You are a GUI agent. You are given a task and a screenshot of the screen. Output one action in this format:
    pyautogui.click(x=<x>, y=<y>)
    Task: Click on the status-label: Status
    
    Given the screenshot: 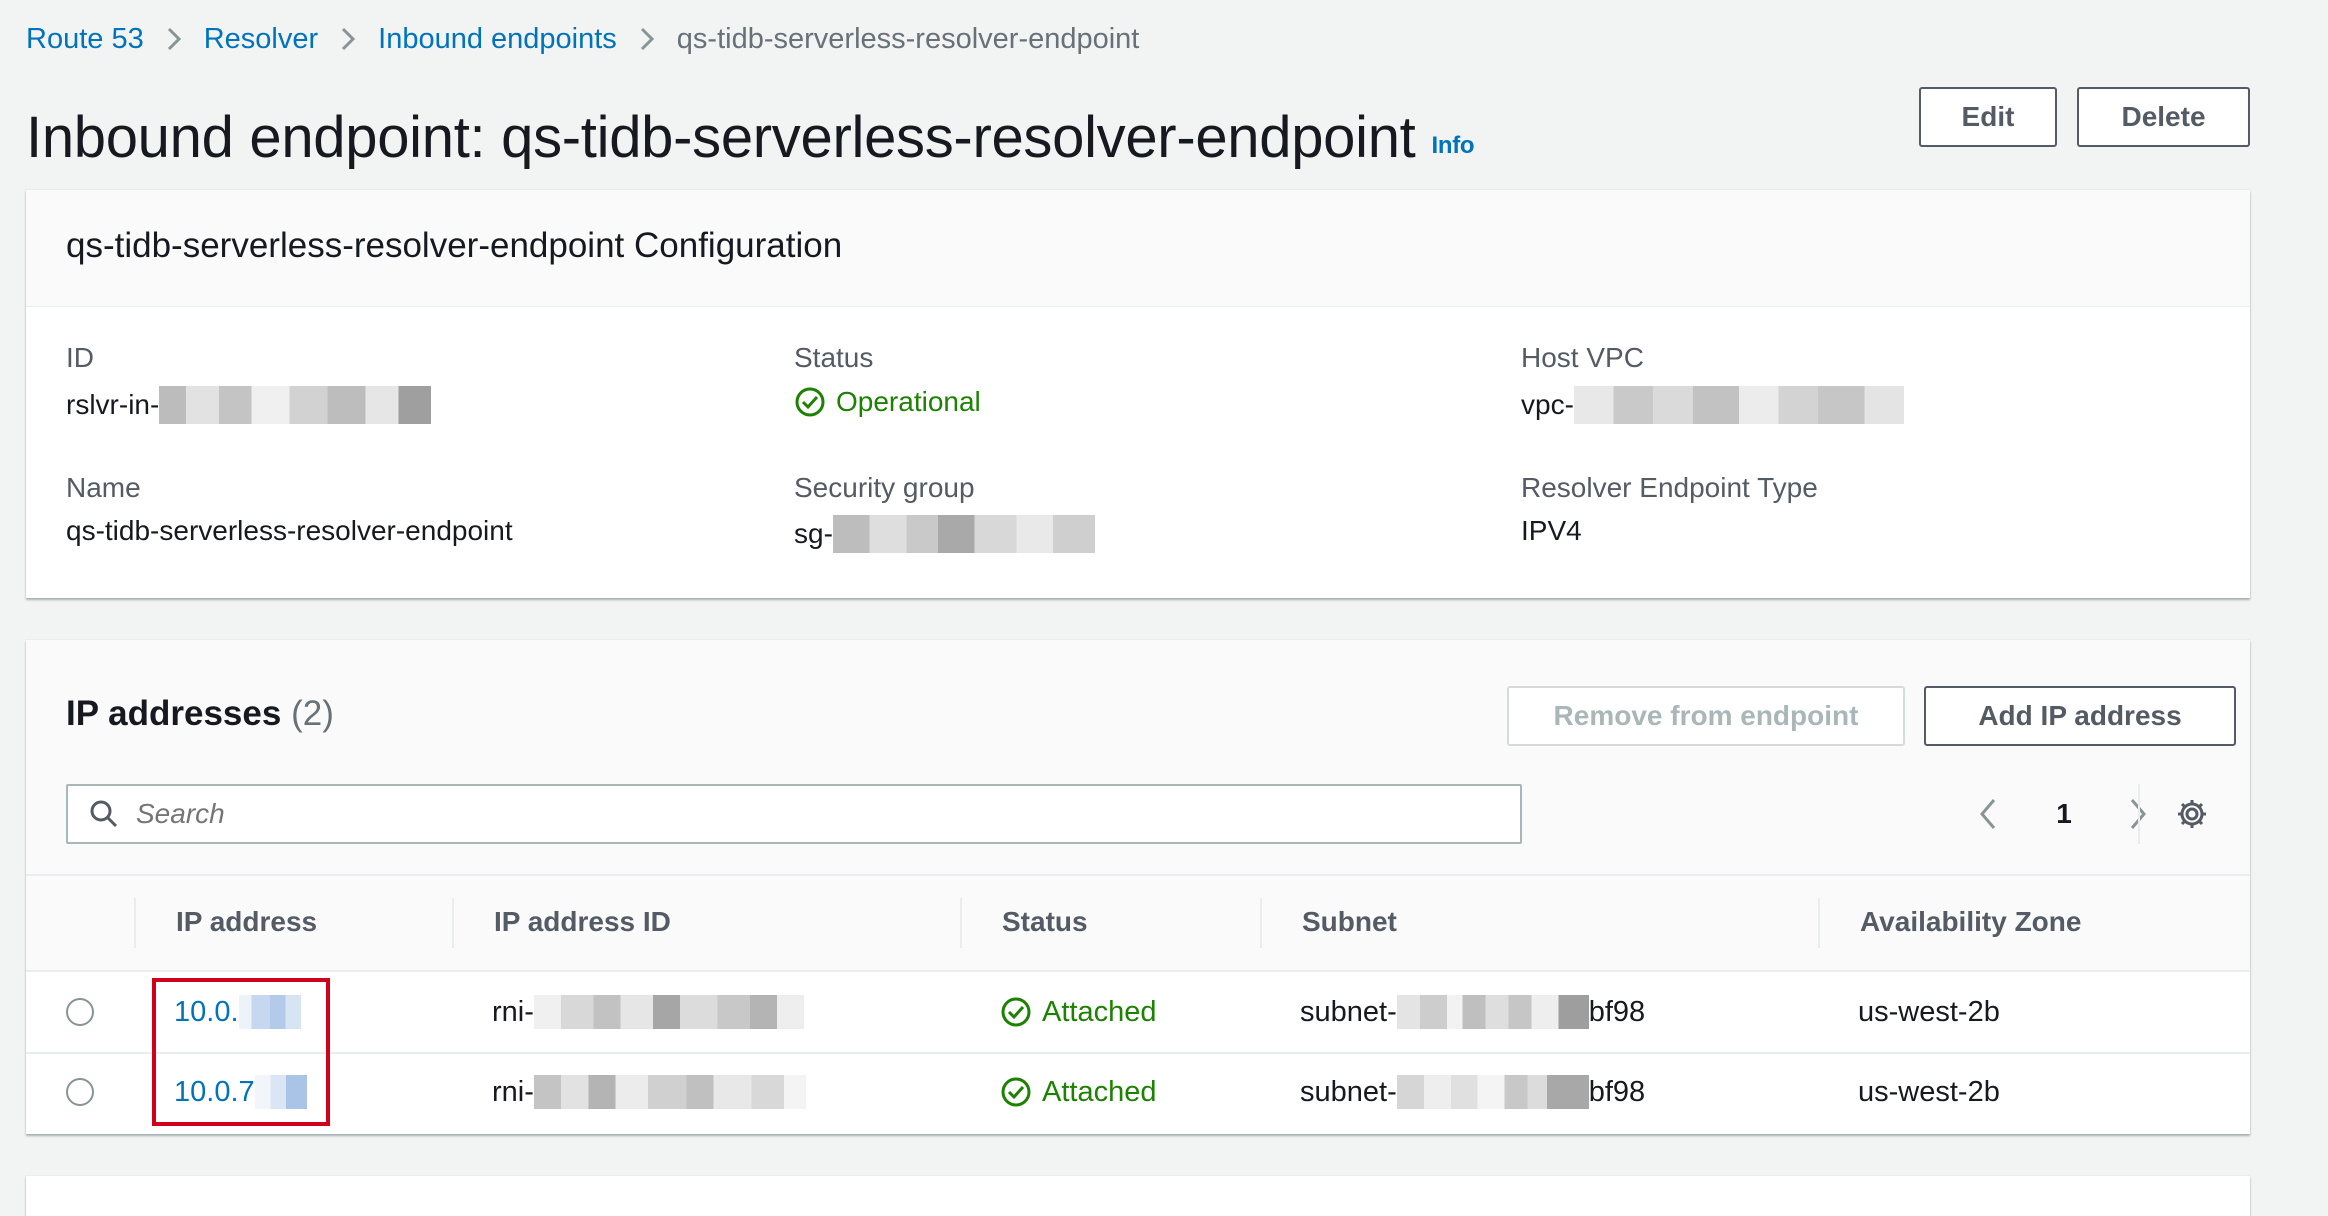 What is the action you would take?
    pyautogui.click(x=834, y=357)
    